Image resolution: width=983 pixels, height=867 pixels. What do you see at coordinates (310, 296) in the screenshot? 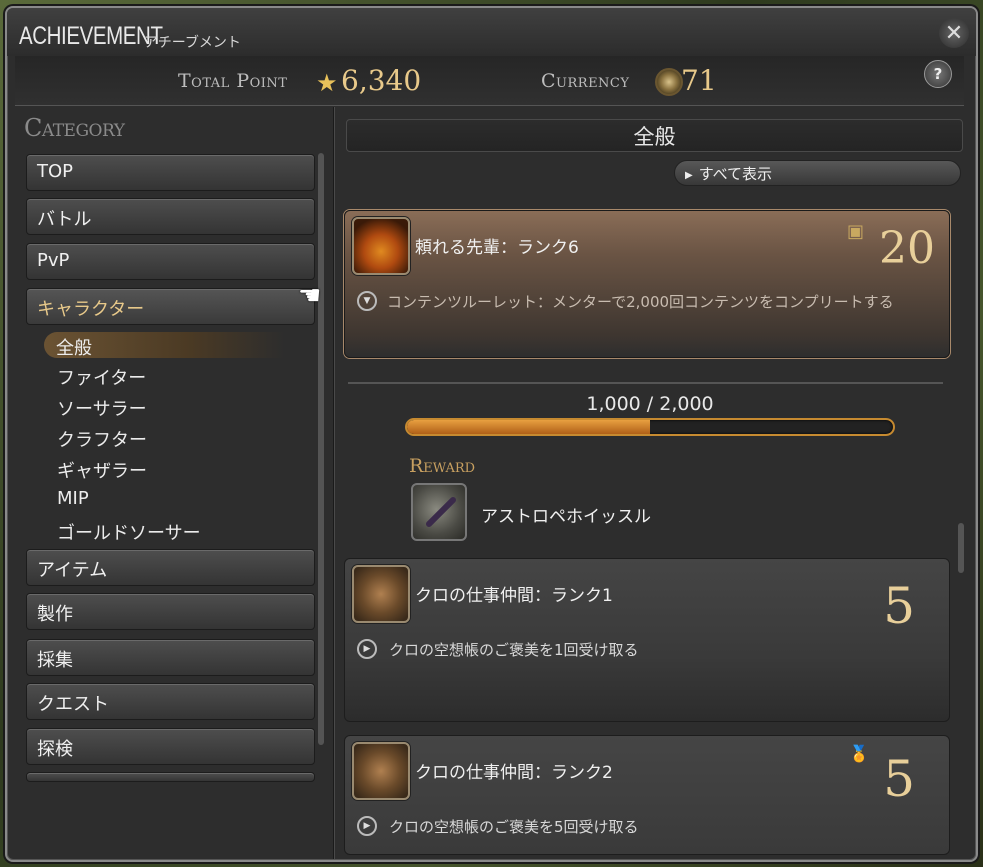
I see `pointer-hand-icon: ☚` at bounding box center [310, 296].